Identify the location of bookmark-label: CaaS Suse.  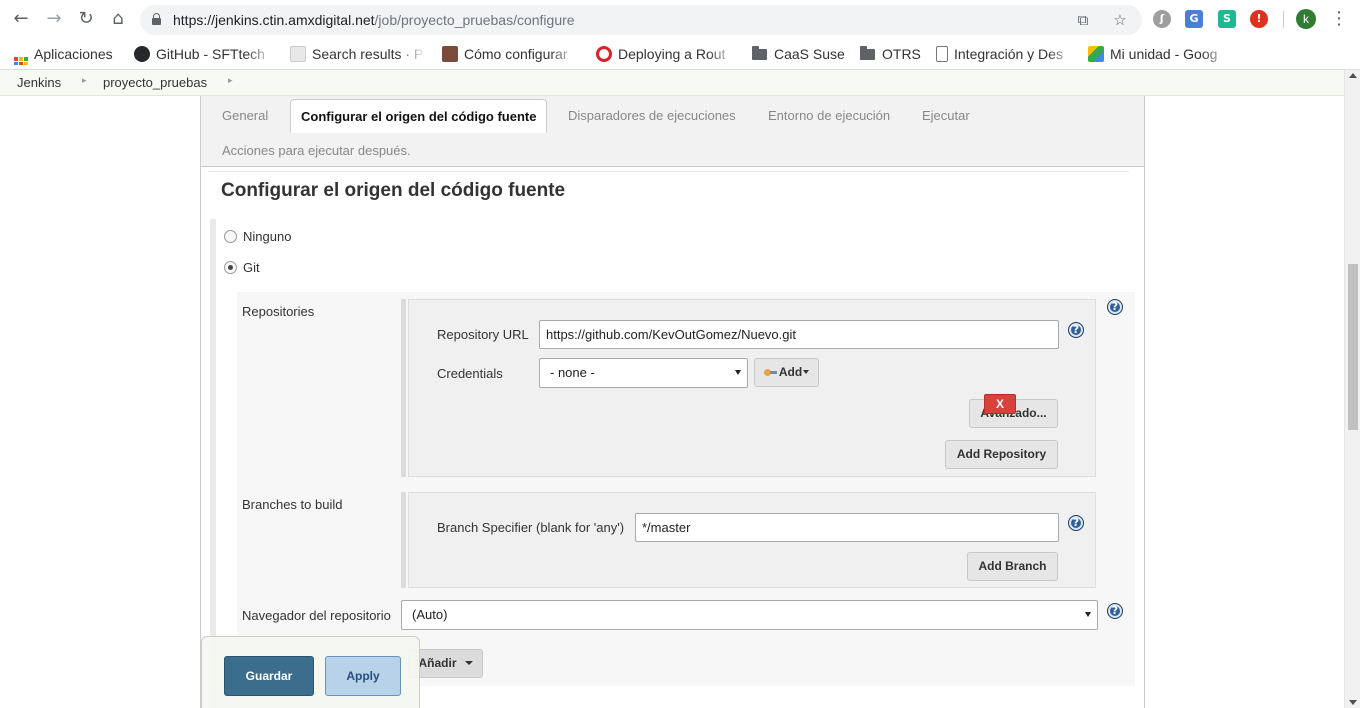
(809, 54).